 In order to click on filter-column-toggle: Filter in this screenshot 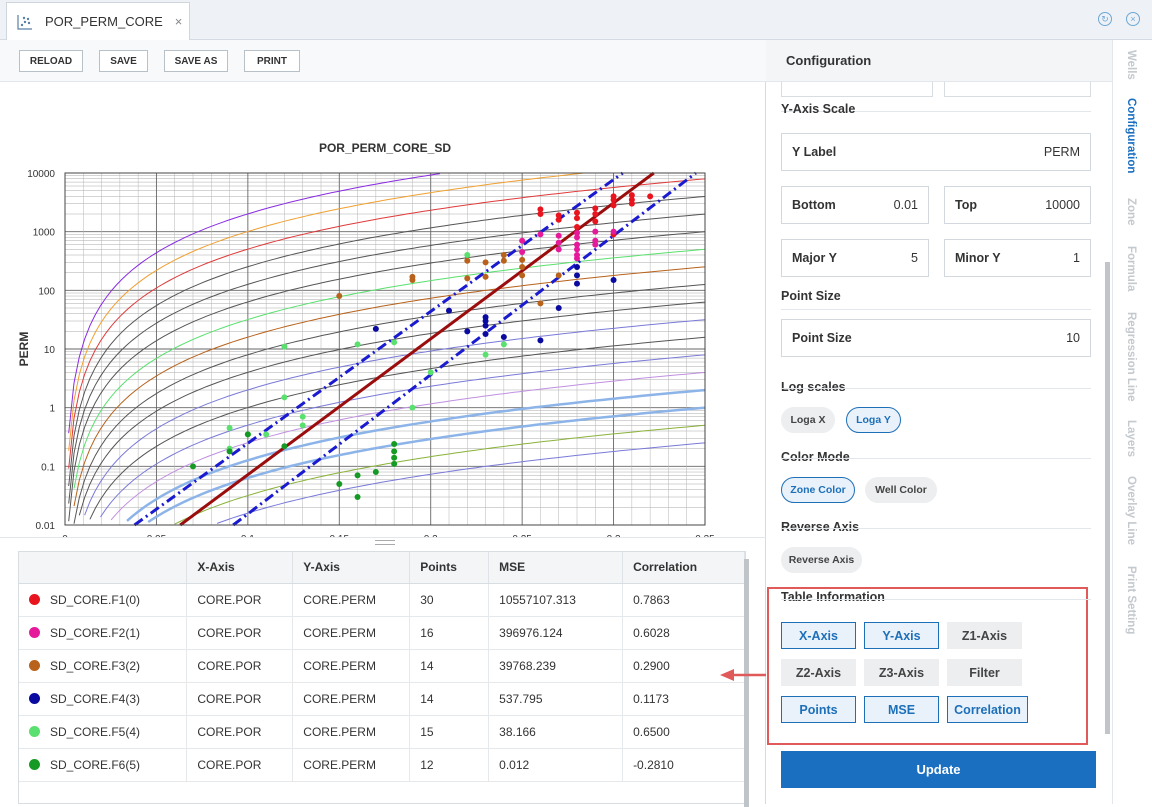, I will do `click(984, 672)`.